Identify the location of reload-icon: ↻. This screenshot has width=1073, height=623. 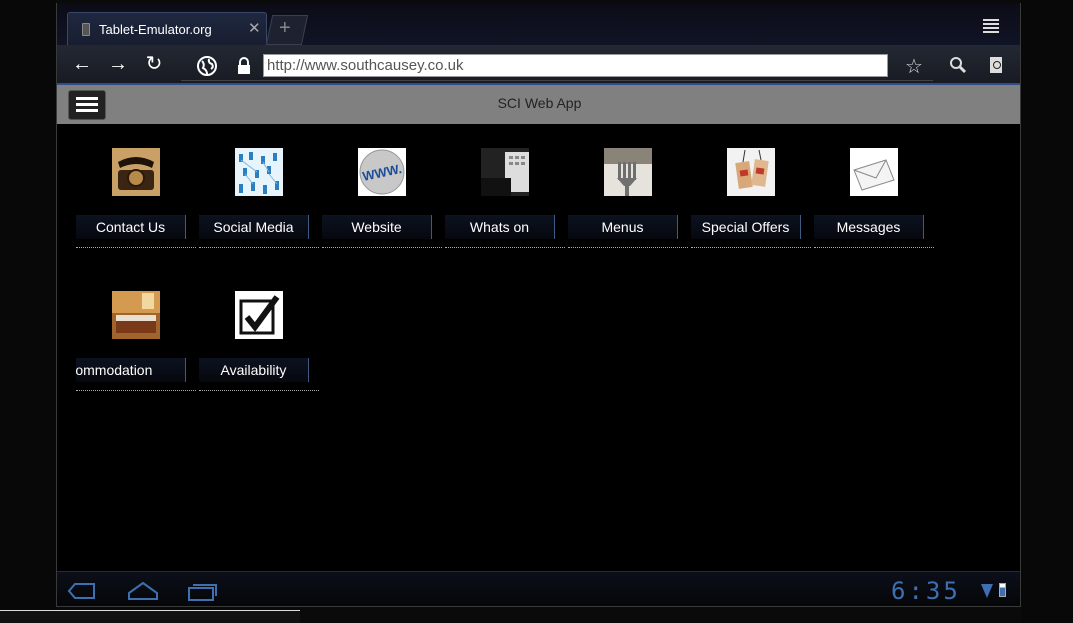
(154, 64).